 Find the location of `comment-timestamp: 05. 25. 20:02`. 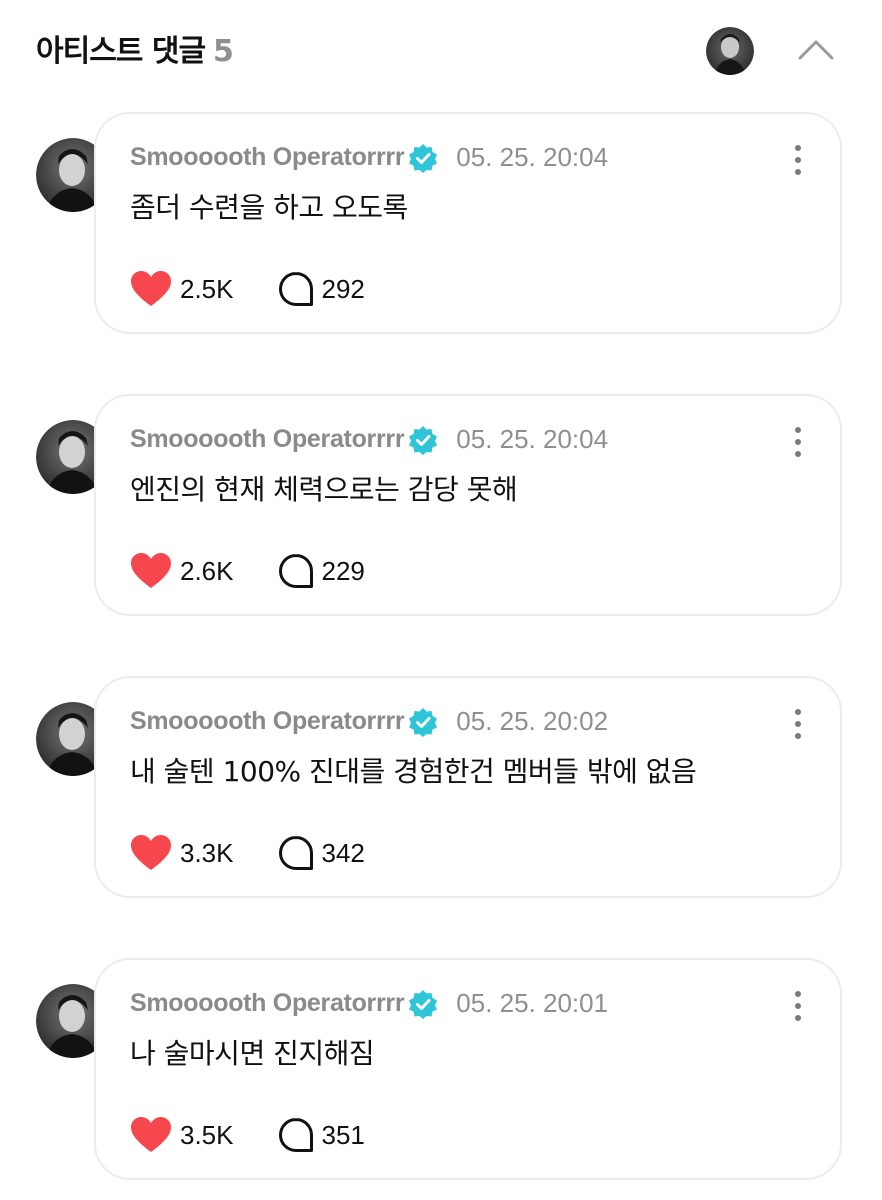

comment-timestamp: 05. 25. 20:02 is located at coordinates (532, 721).